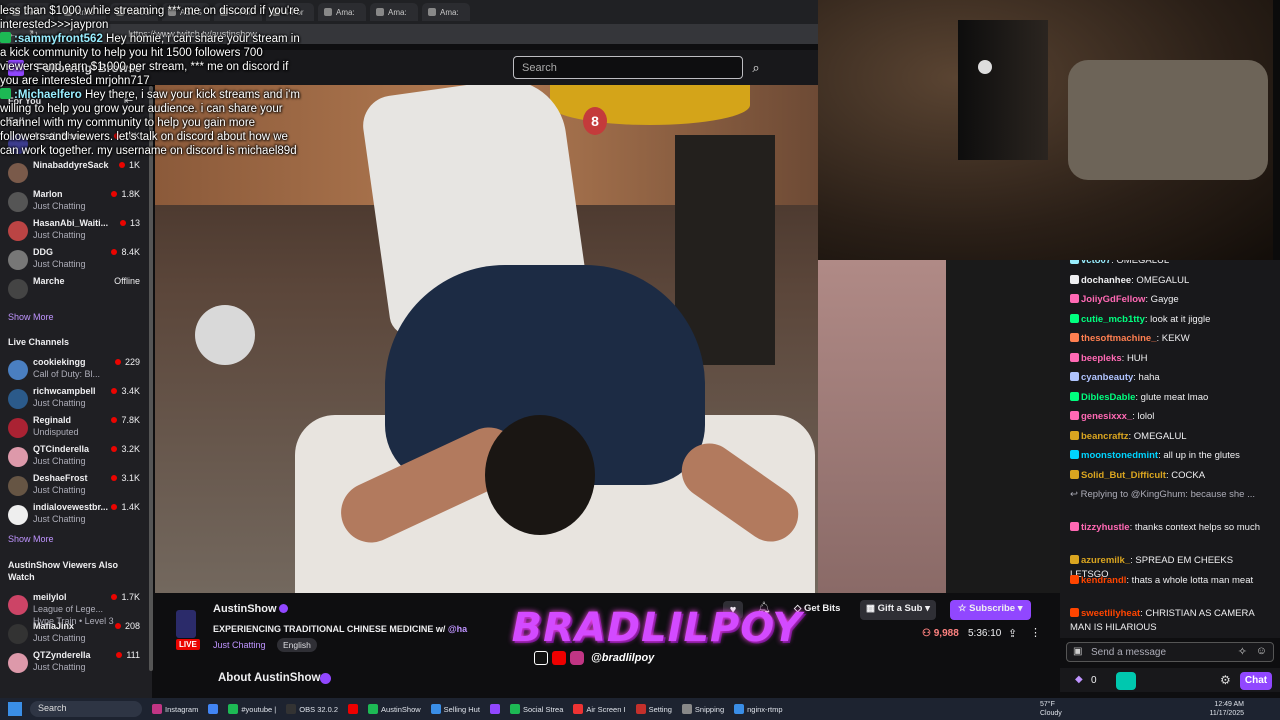 This screenshot has height=720, width=1280. Describe the element at coordinates (1170, 339) in the screenshot. I see `chat-message: thesoftmachine_: KEKW` at that location.